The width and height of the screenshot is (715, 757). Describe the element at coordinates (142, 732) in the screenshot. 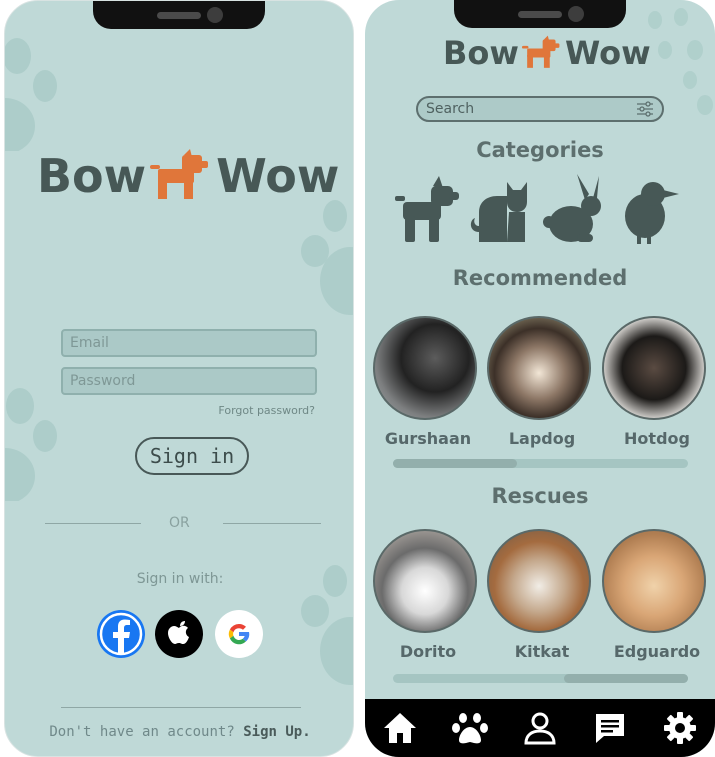

I see `no-account-text: Don't have an account?` at that location.